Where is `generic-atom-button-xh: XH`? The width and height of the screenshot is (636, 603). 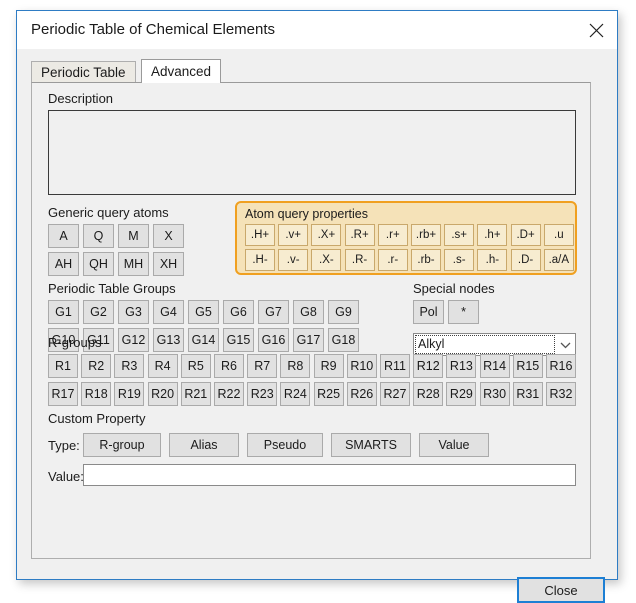
generic-atom-button-xh: XH is located at coordinates (168, 264).